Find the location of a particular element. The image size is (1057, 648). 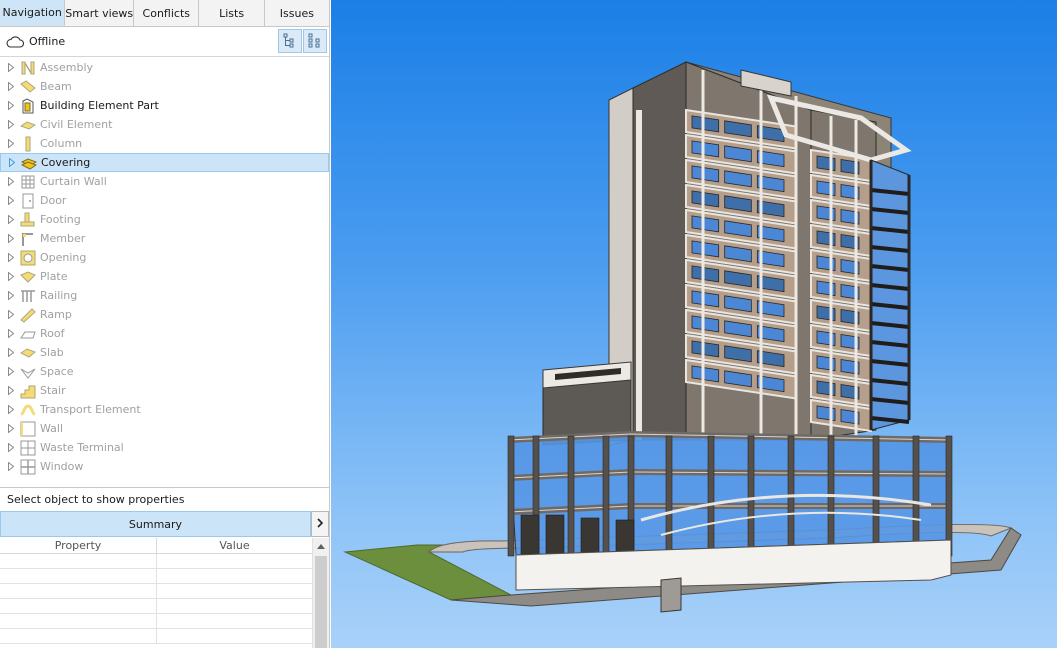

building-element-part-icon is located at coordinates (28, 105).